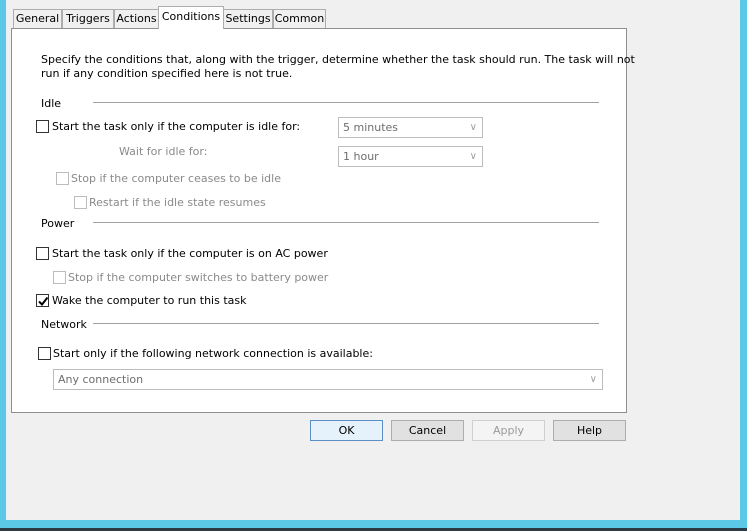 The width and height of the screenshot is (747, 531). Describe the element at coordinates (328, 379) in the screenshot. I see `network-connection-select: Any connection ∨` at that location.